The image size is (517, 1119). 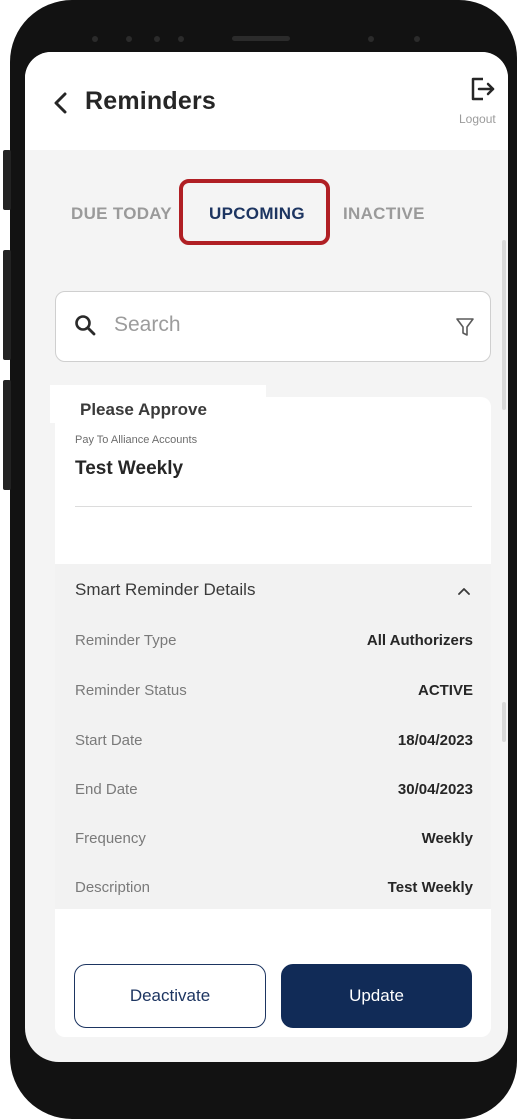 I want to click on active-tab-highlight, so click(x=254, y=212).